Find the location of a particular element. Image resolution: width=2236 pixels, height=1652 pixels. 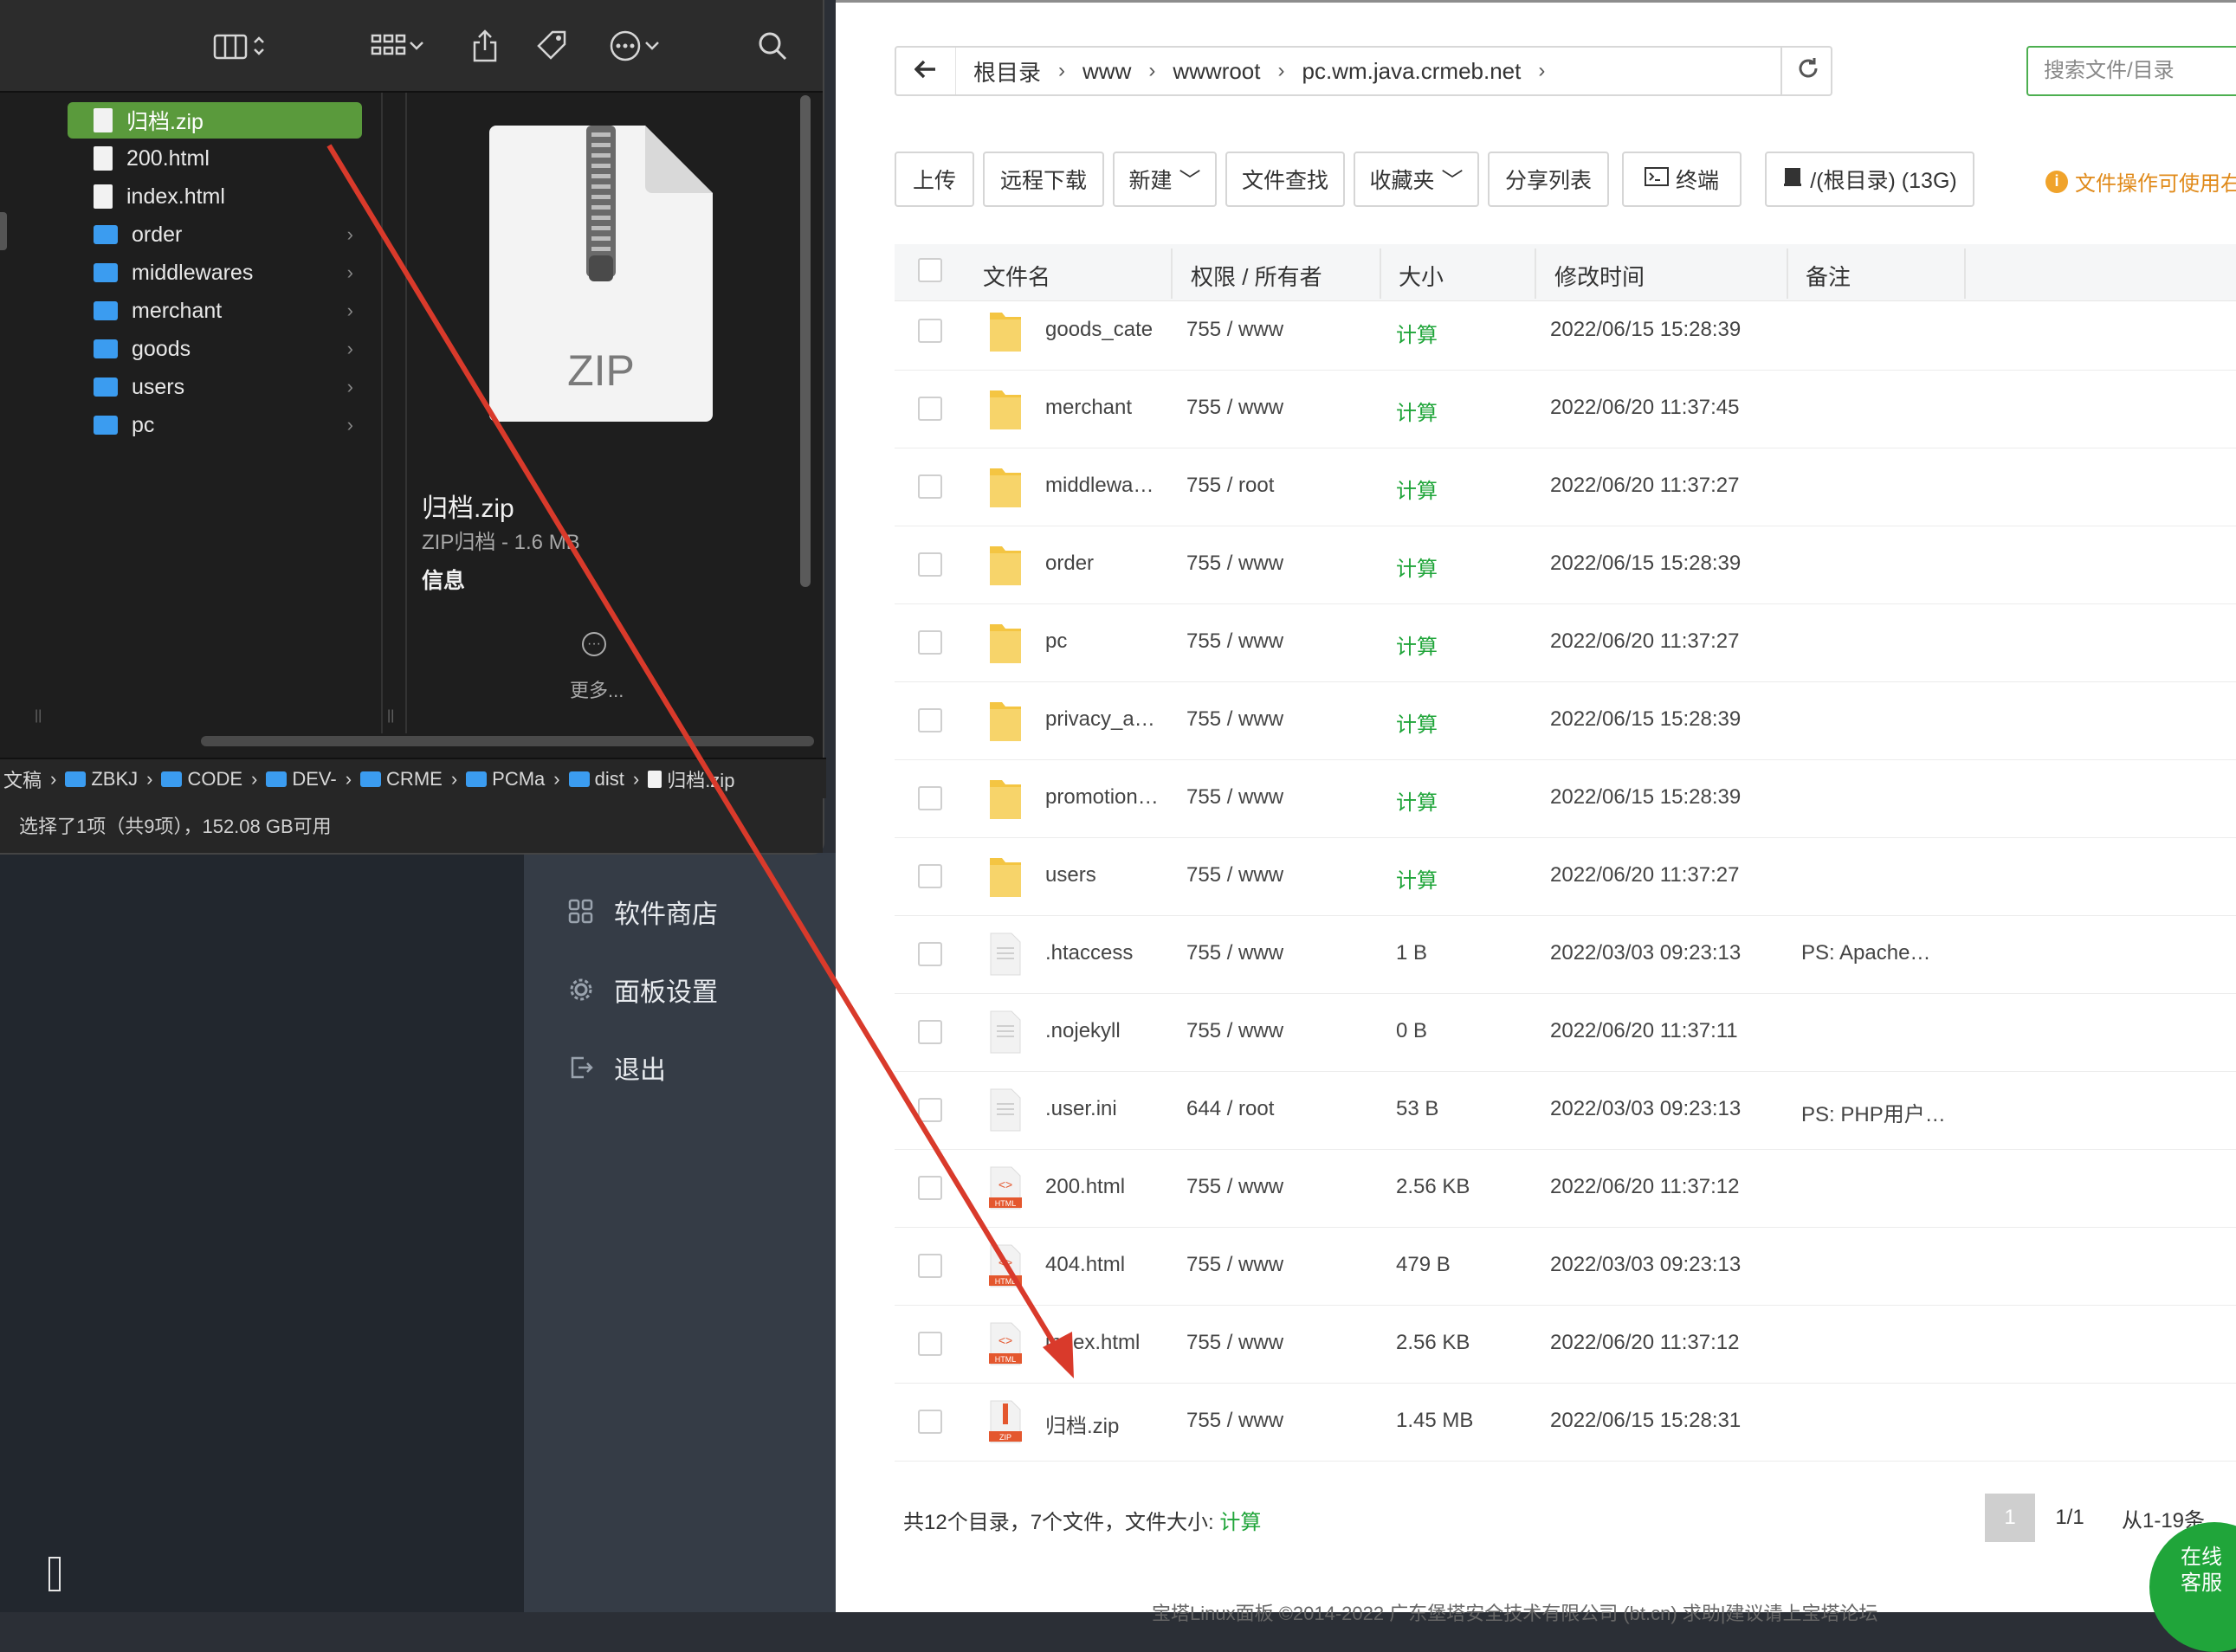

more-actions-icon is located at coordinates (635, 45).